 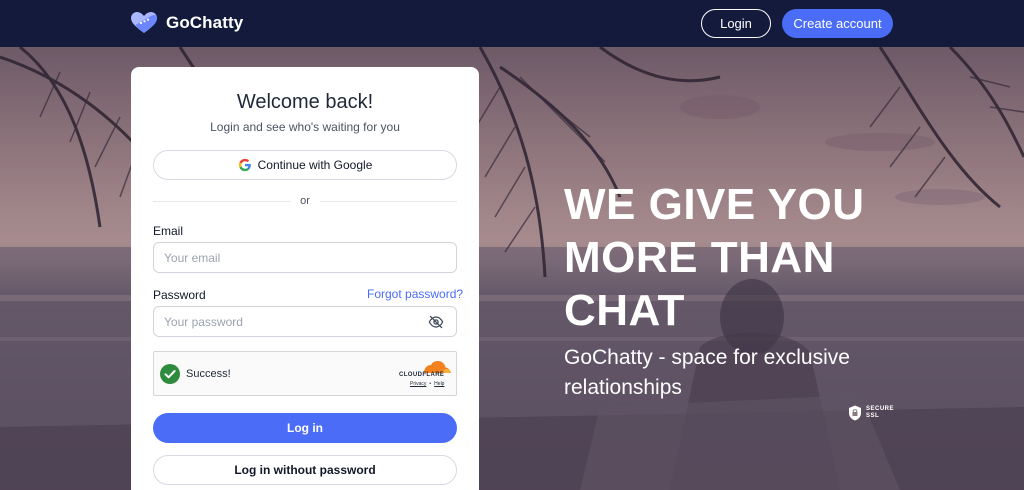 I want to click on headline-line: CHAT, so click(x=624, y=310).